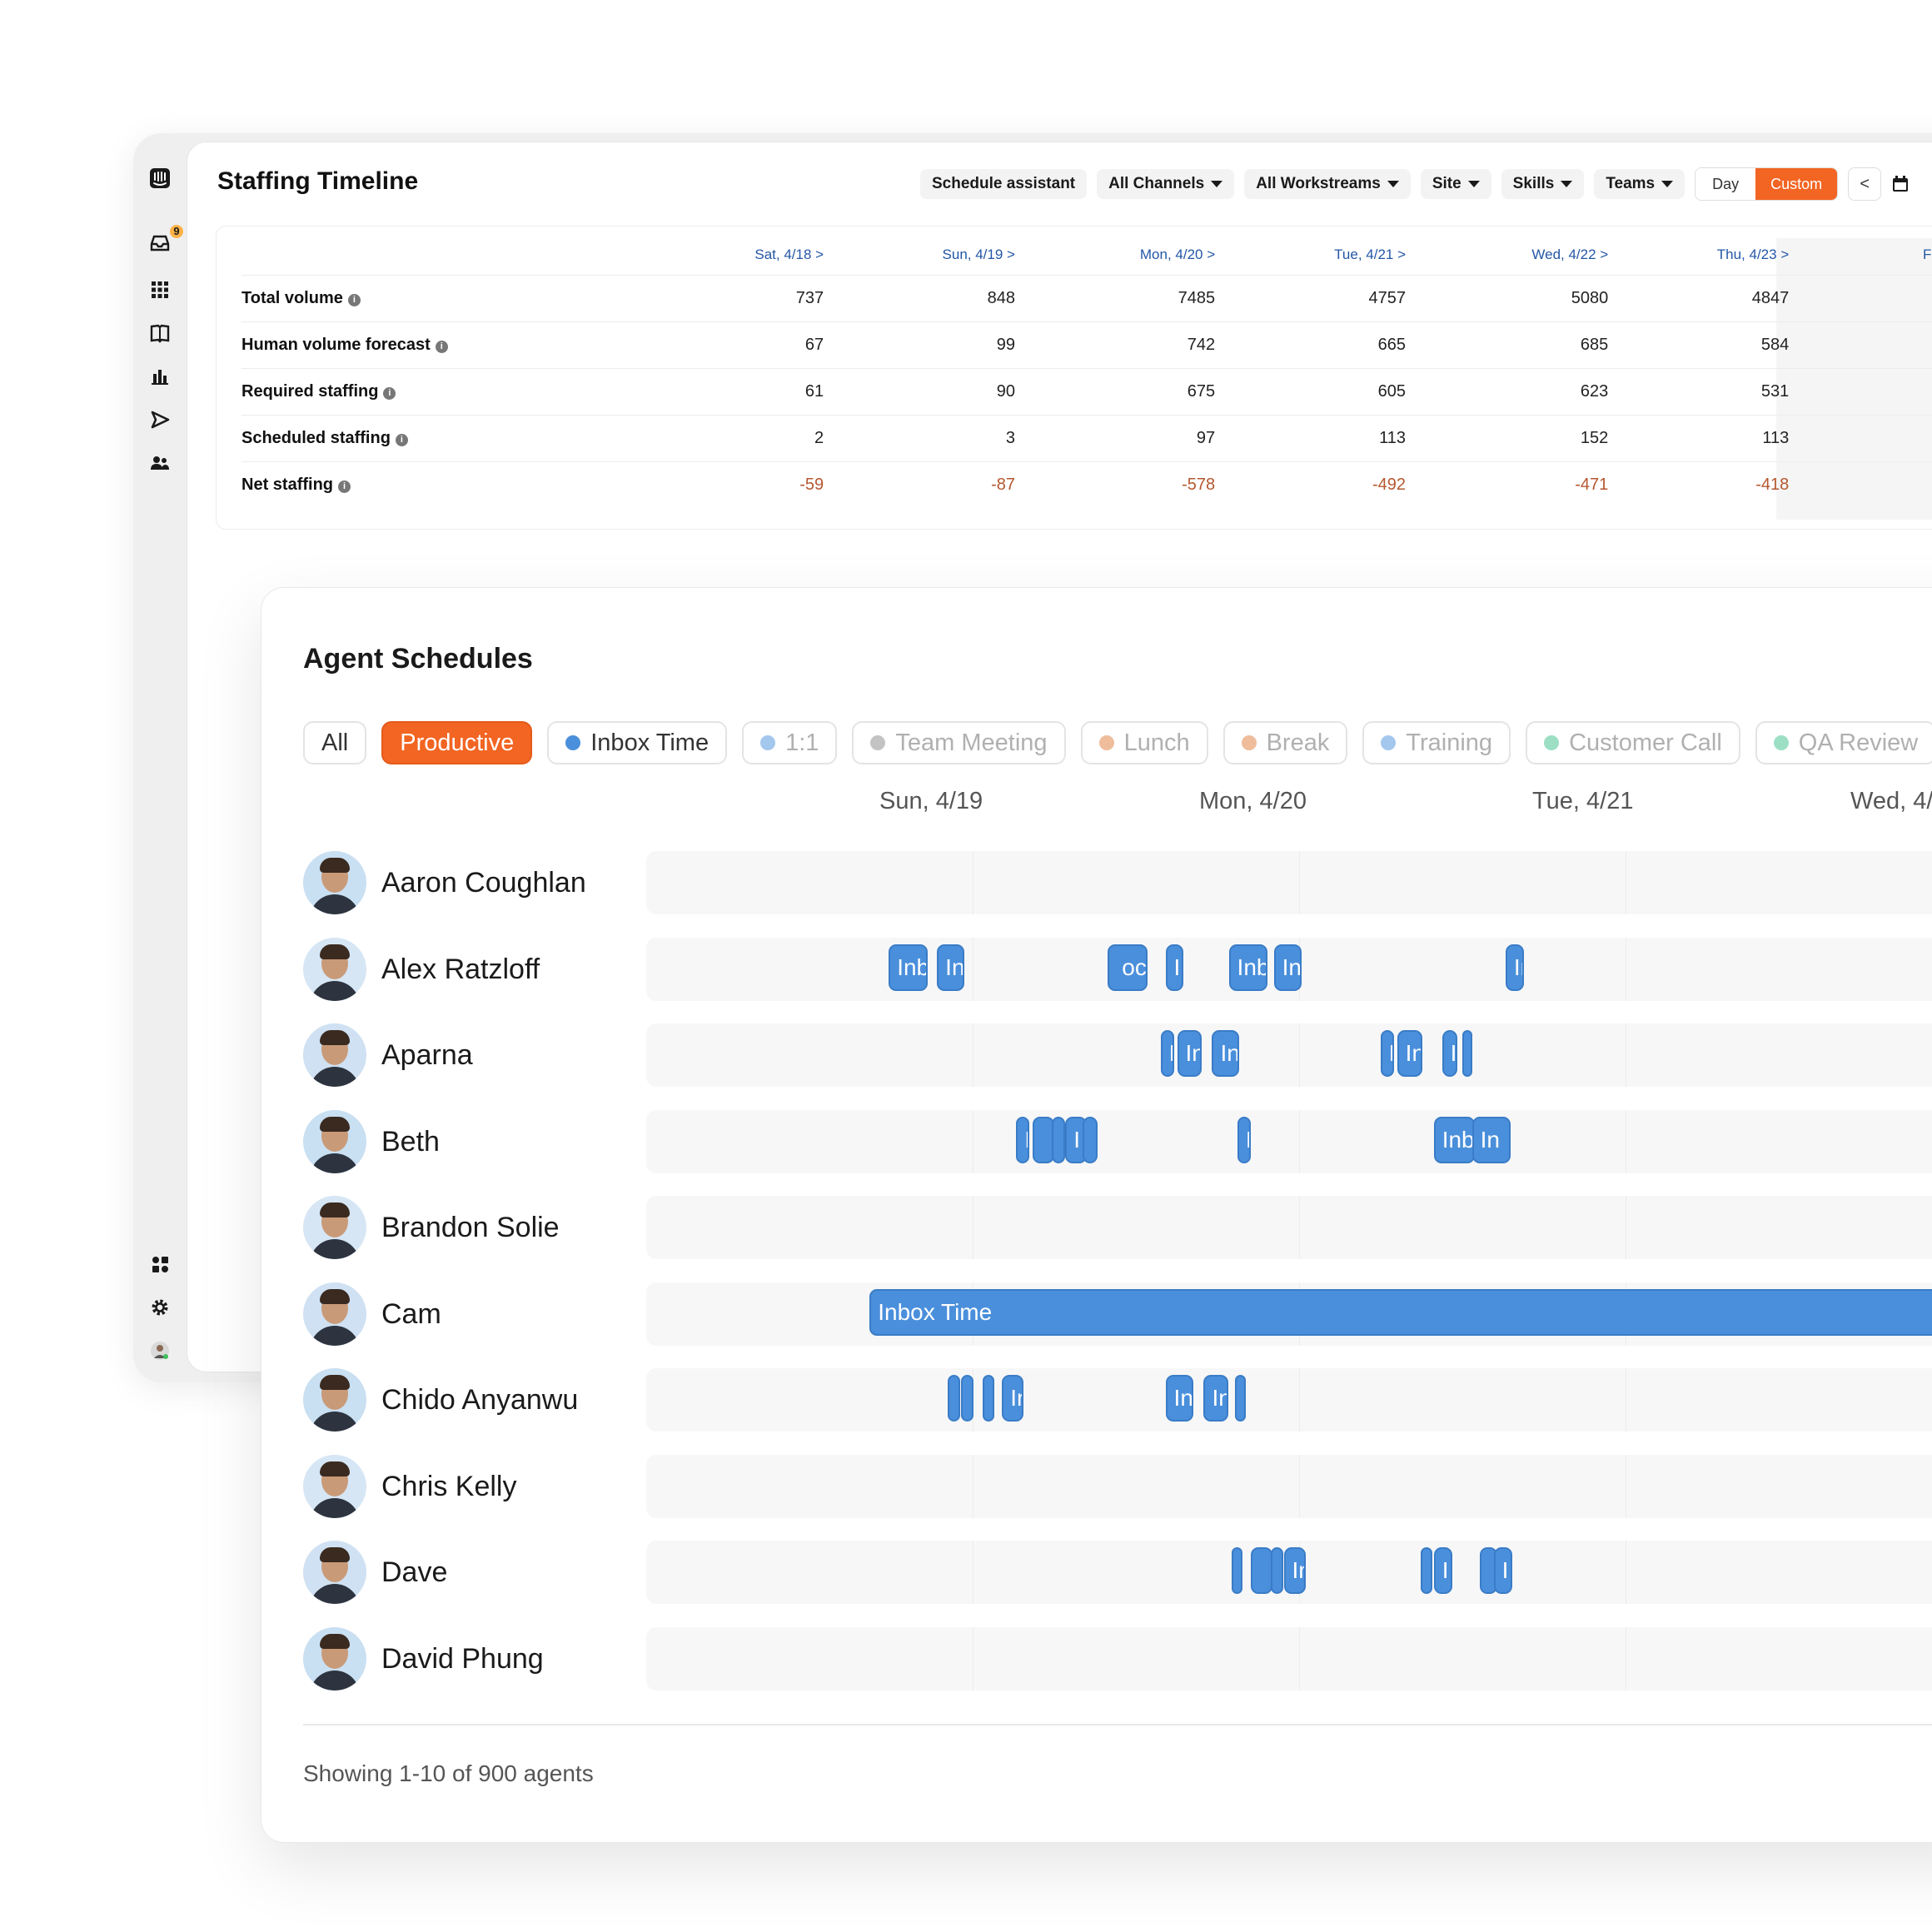  I want to click on apps-icon, so click(160, 1264).